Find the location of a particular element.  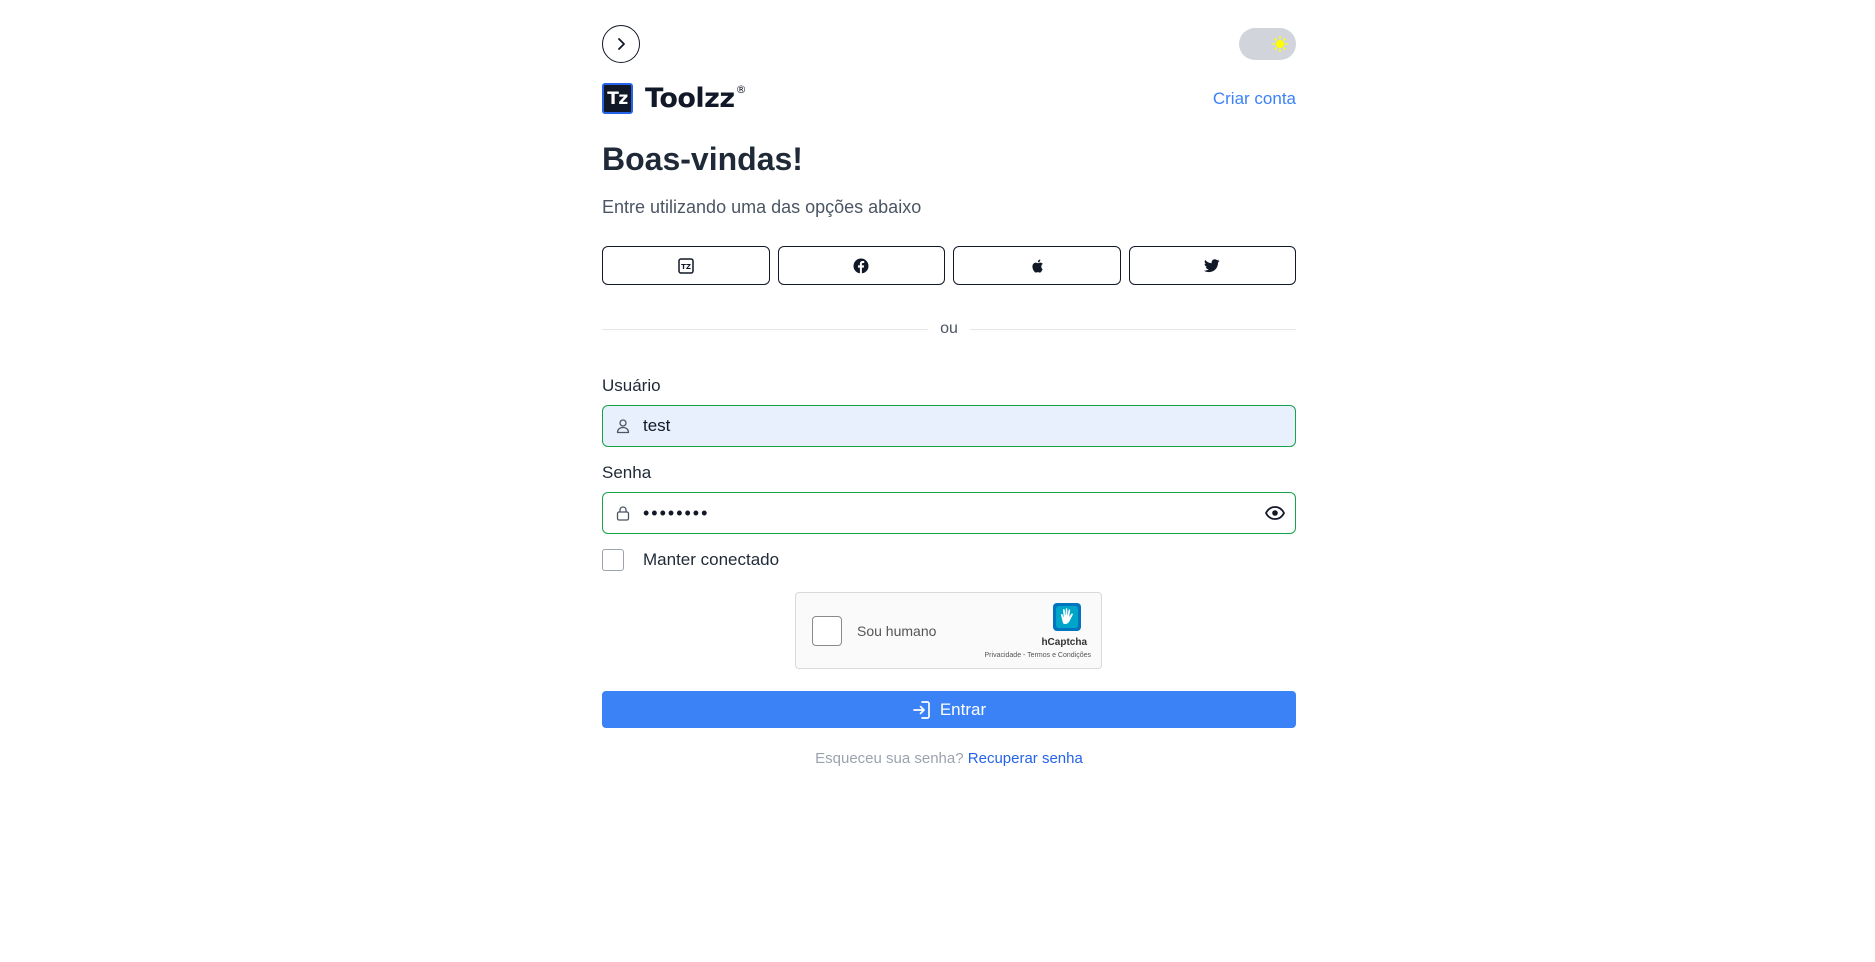

remember-me-label: Manter conectado is located at coordinates (711, 559).